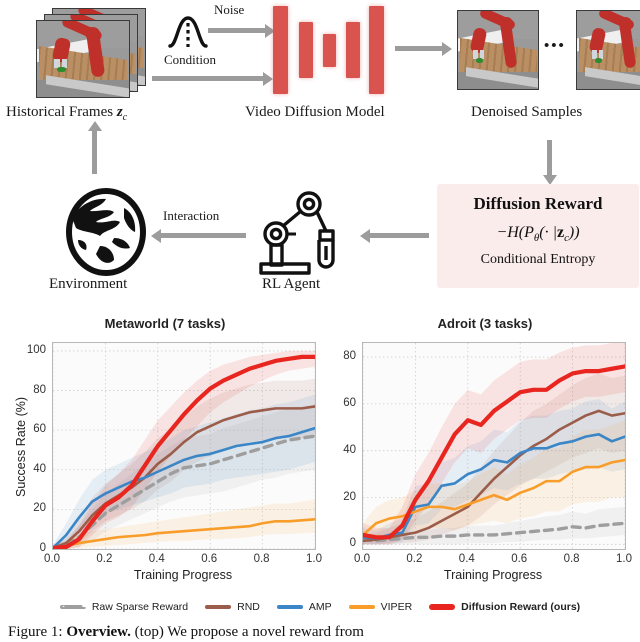 This screenshot has width=640, height=642. I want to click on condition-arrow, so click(208, 78).